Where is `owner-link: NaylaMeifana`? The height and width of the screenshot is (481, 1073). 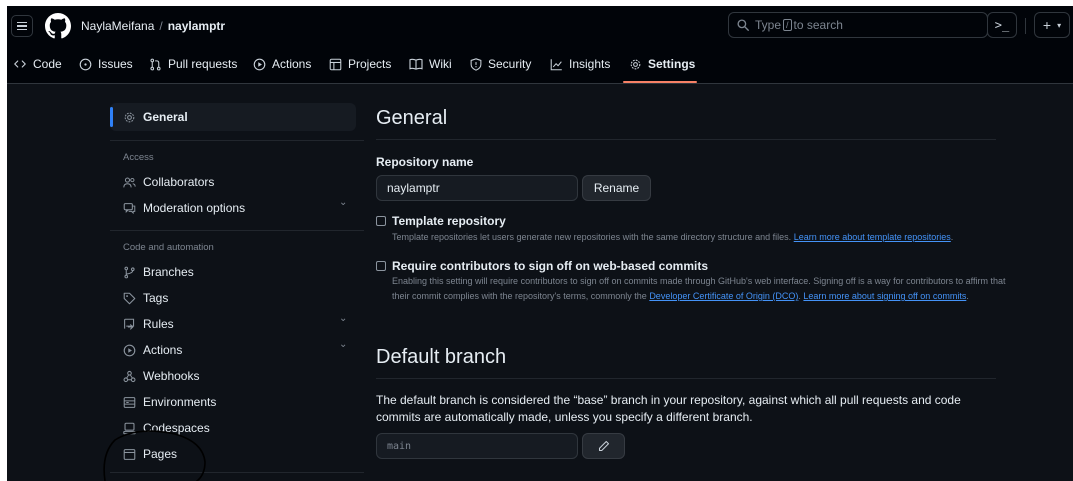
owner-link: NaylaMeifana is located at coordinates (117, 26).